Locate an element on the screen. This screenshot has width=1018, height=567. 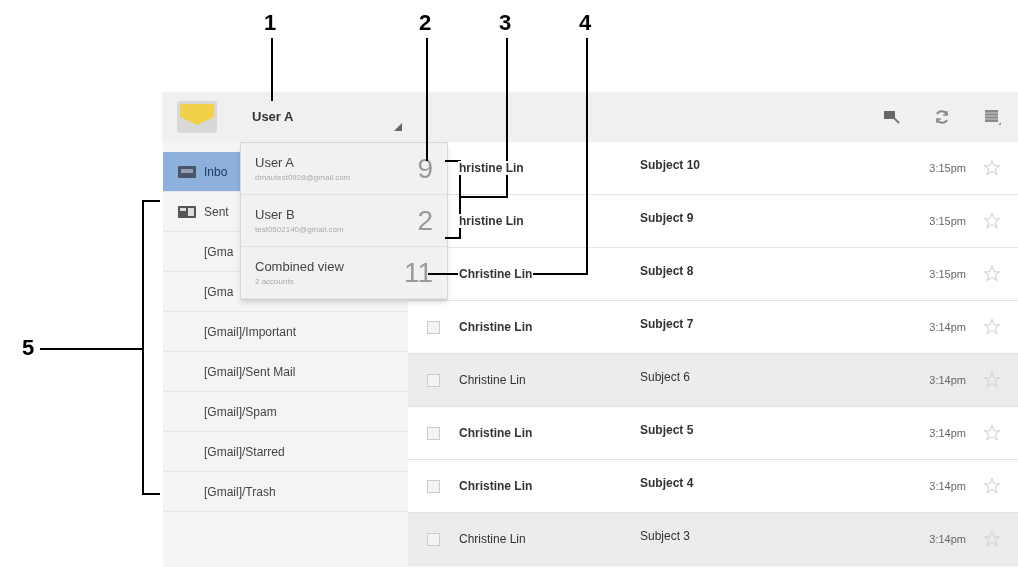
leader-line is located at coordinates (272, 69).